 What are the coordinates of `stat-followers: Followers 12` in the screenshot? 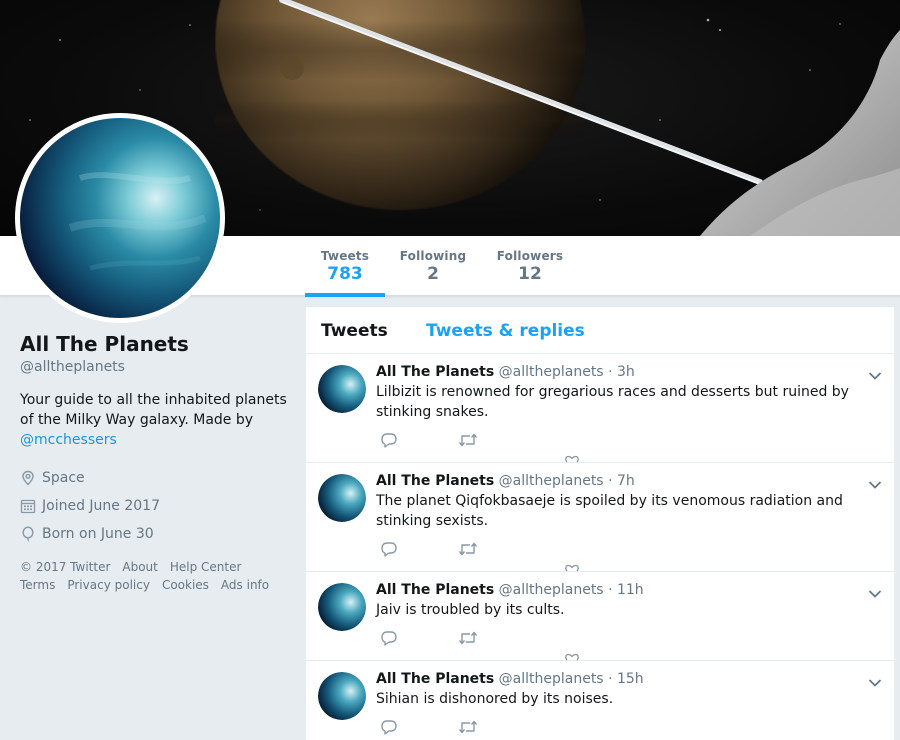 It's located at (530, 266).